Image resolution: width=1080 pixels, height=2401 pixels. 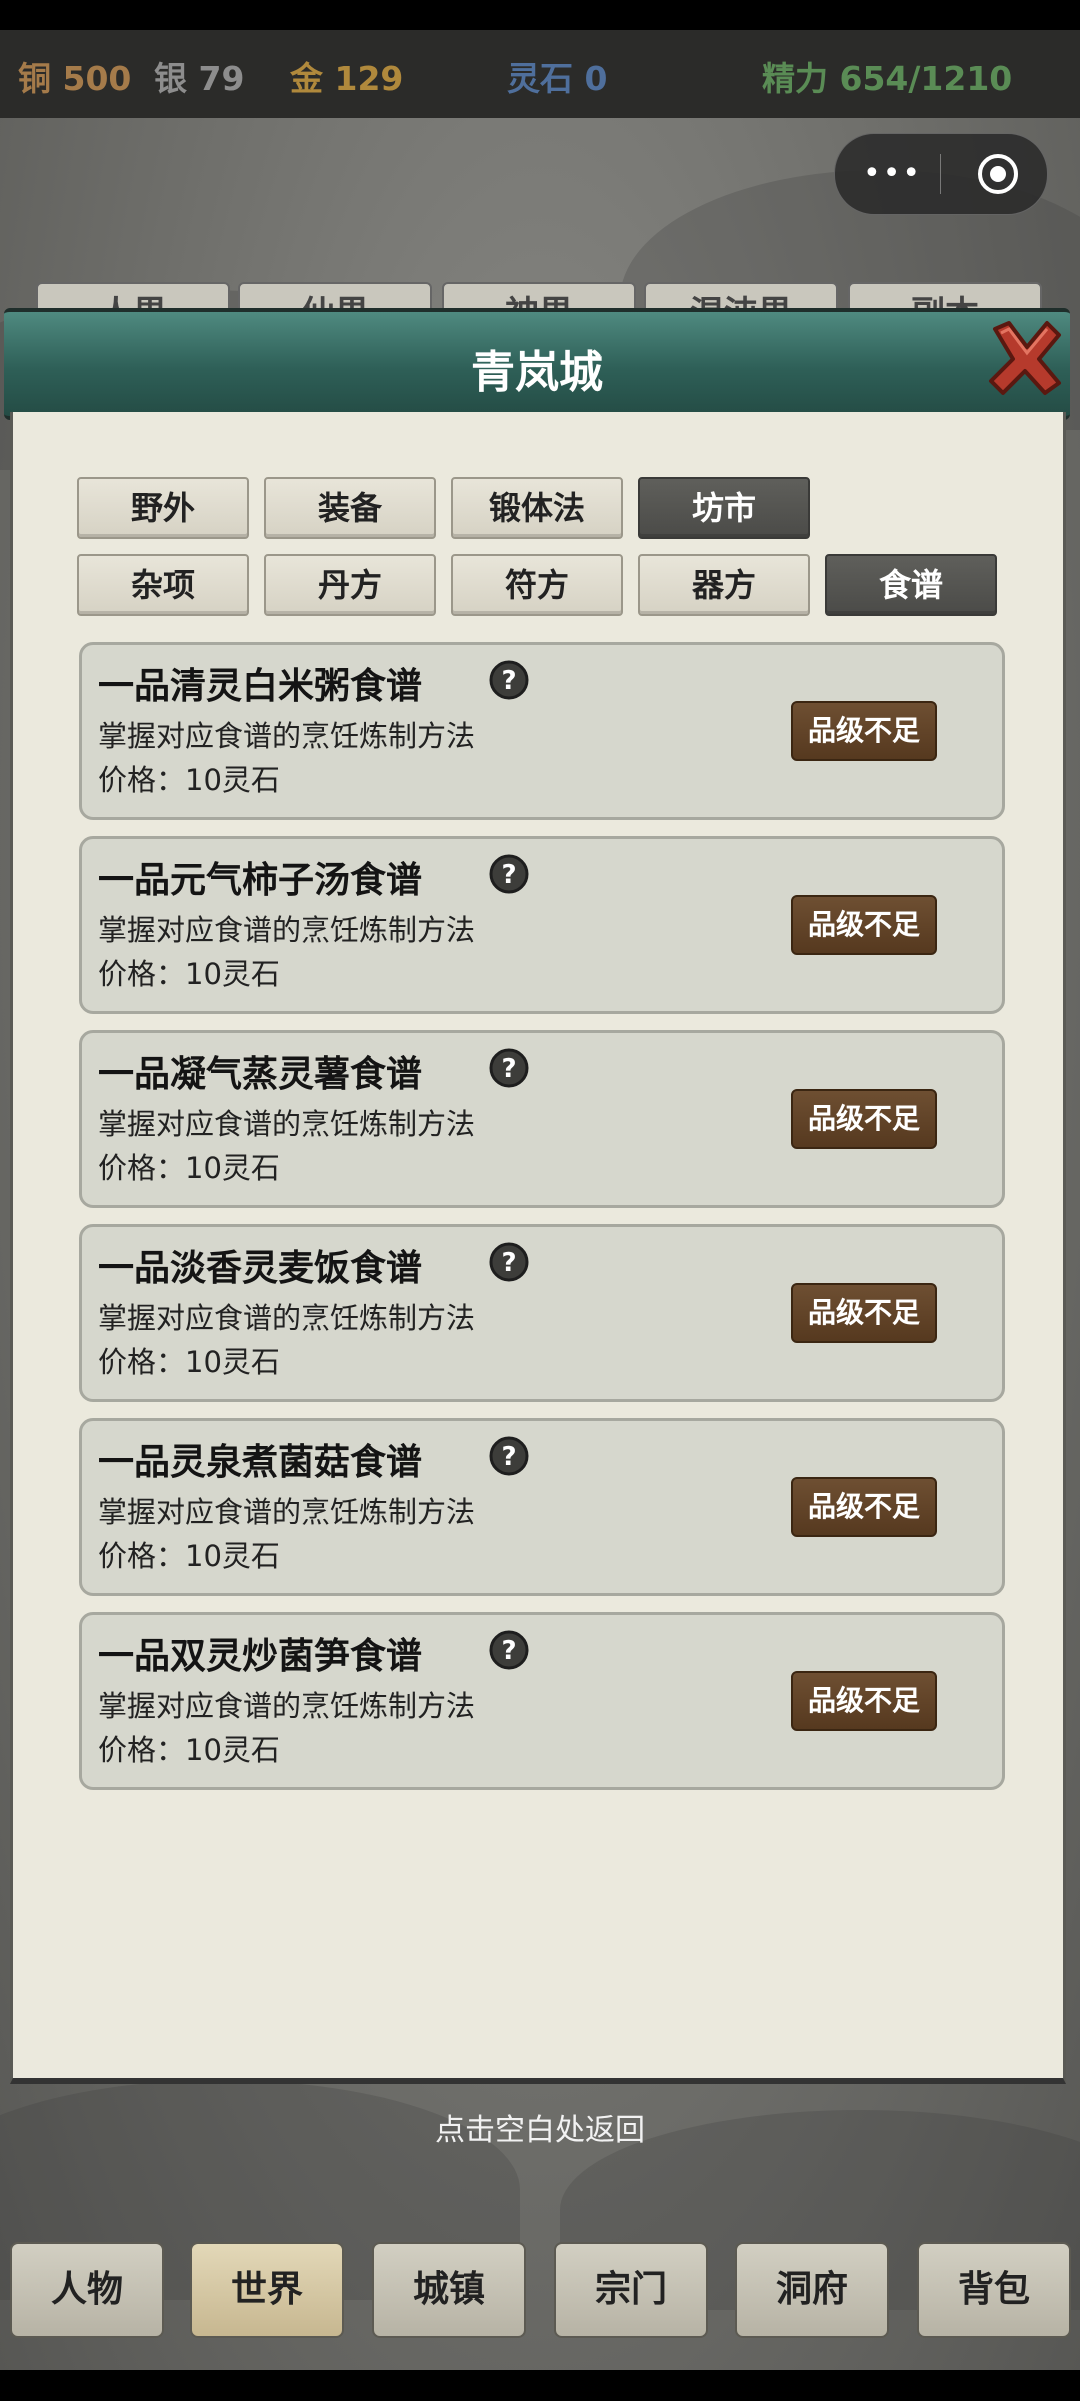 What do you see at coordinates (163, 508) in the screenshot?
I see `tab-wild: 野外` at bounding box center [163, 508].